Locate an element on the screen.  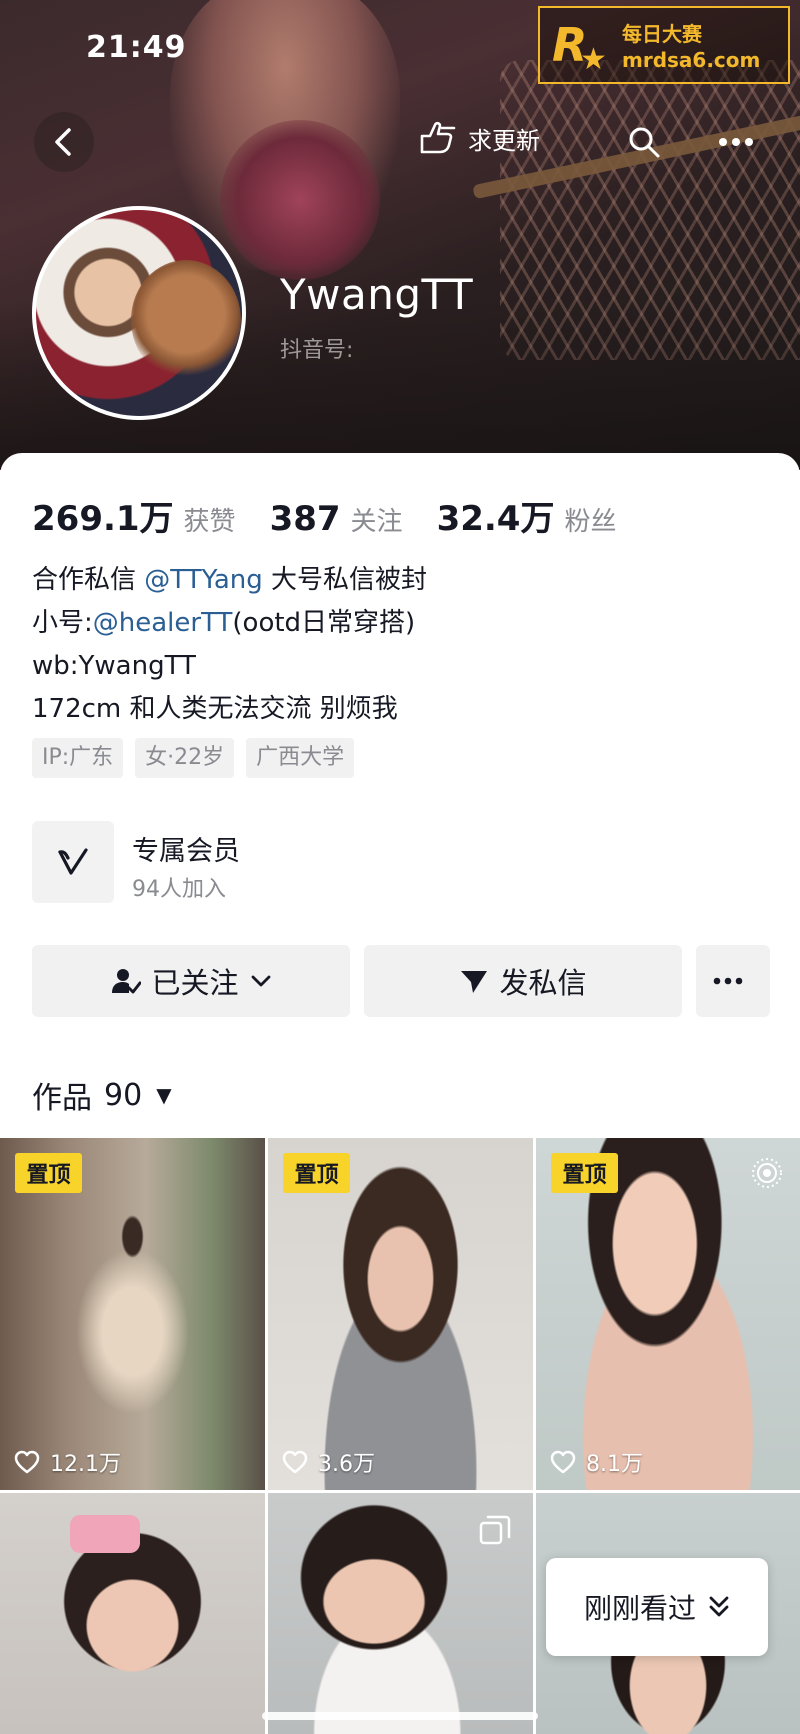
more-options-button is located at coordinates (736, 142).